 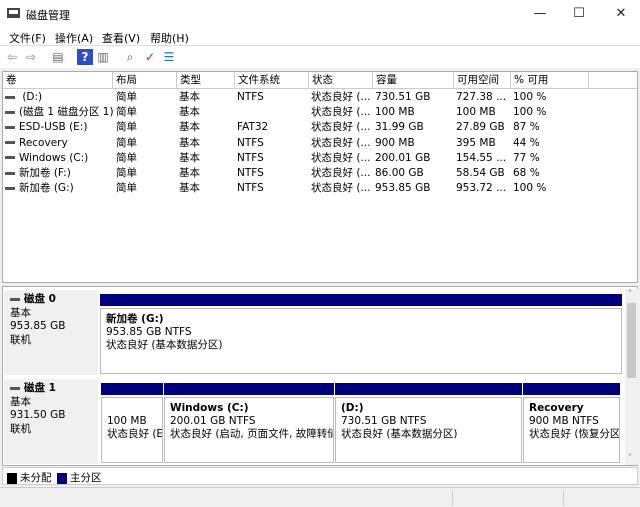 What do you see at coordinates (135, 319) in the screenshot?
I see `partition-label: 新加卷 (G:)` at bounding box center [135, 319].